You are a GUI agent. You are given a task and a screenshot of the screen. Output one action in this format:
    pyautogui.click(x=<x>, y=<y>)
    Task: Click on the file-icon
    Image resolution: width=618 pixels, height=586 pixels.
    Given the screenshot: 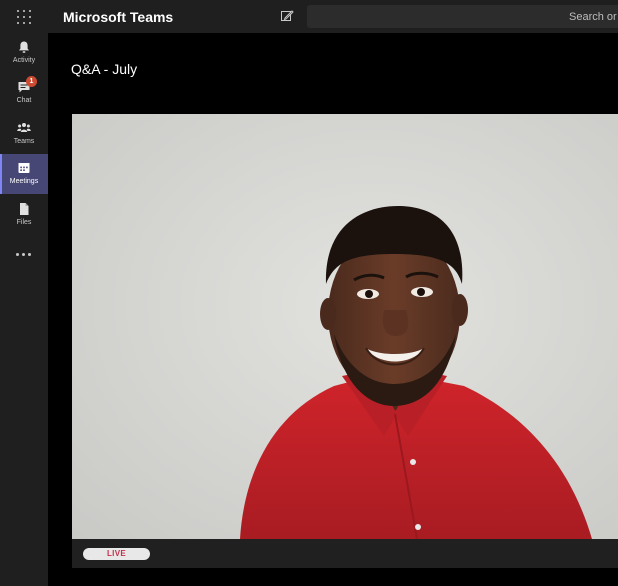 What is the action you would take?
    pyautogui.click(x=24, y=209)
    